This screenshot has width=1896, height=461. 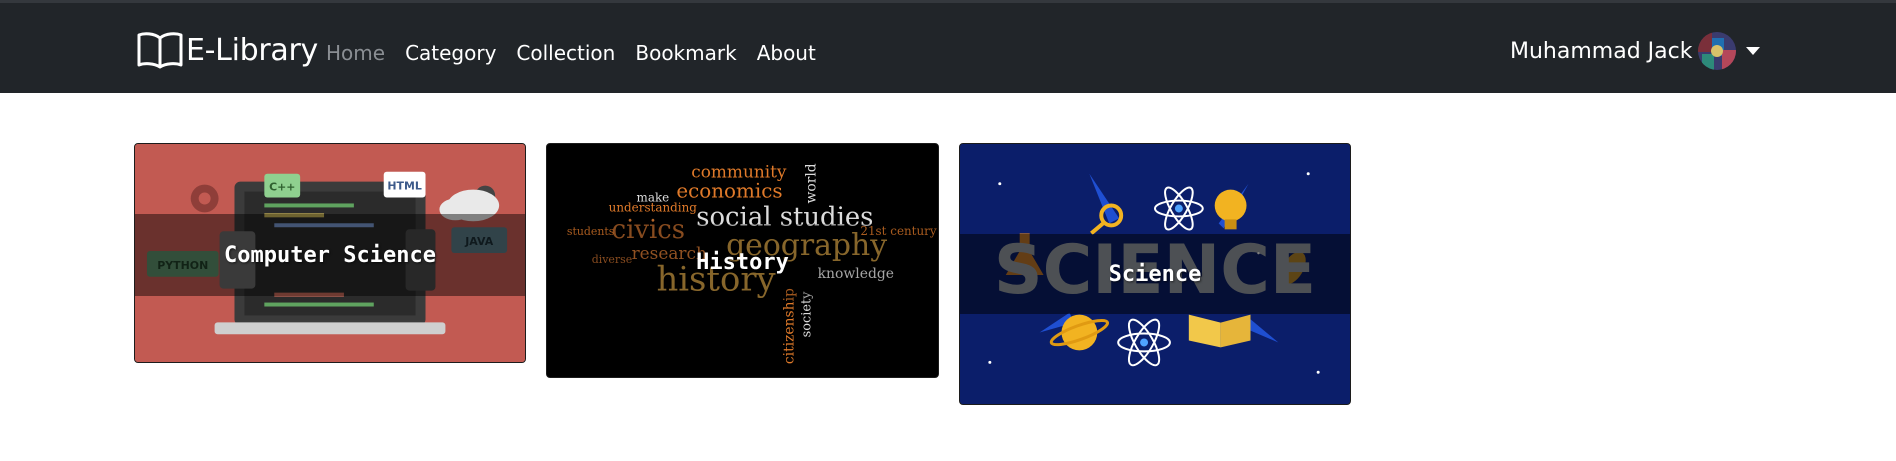 I want to click on card-title-band: History, so click(x=742, y=262).